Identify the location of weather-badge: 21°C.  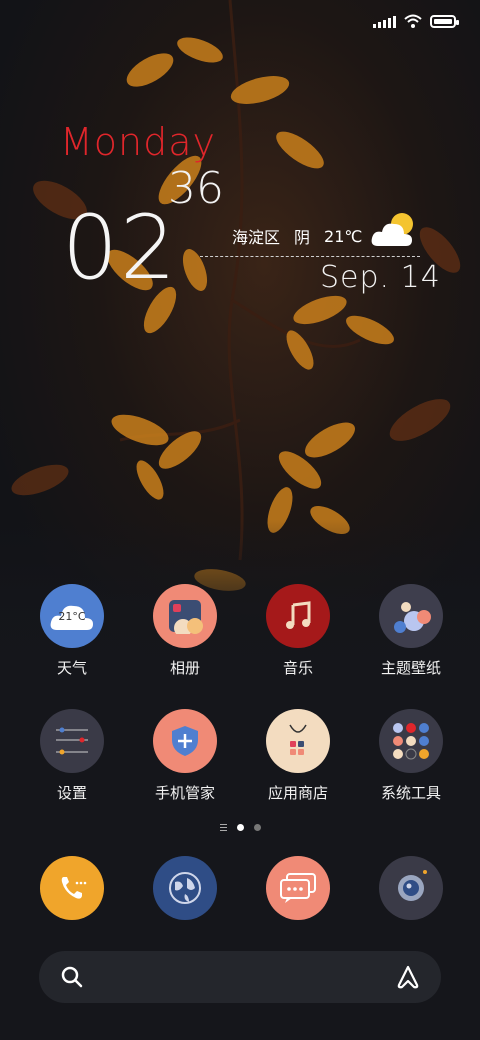
(72, 616).